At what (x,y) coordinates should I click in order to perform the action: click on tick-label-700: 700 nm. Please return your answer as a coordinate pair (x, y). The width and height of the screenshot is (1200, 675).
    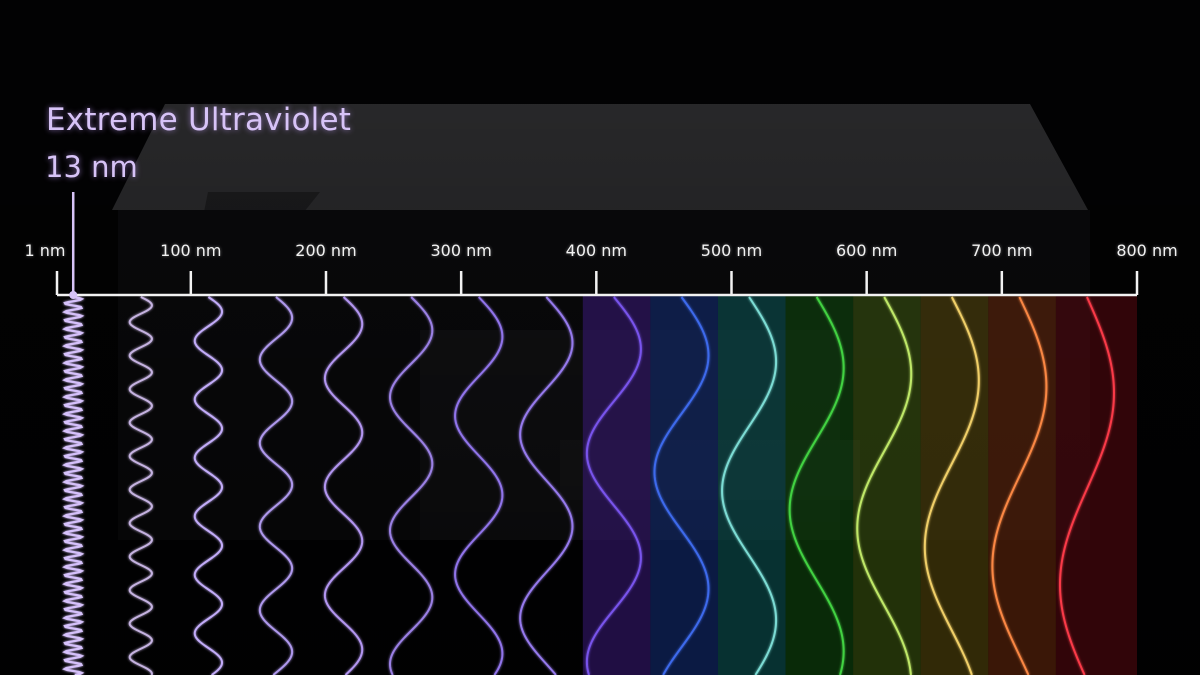
    Looking at the image, I should click on (1002, 250).